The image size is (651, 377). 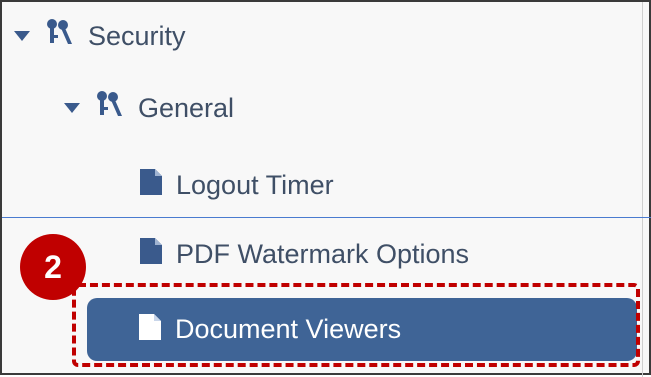 I want to click on hover-divider, so click(x=326, y=217).